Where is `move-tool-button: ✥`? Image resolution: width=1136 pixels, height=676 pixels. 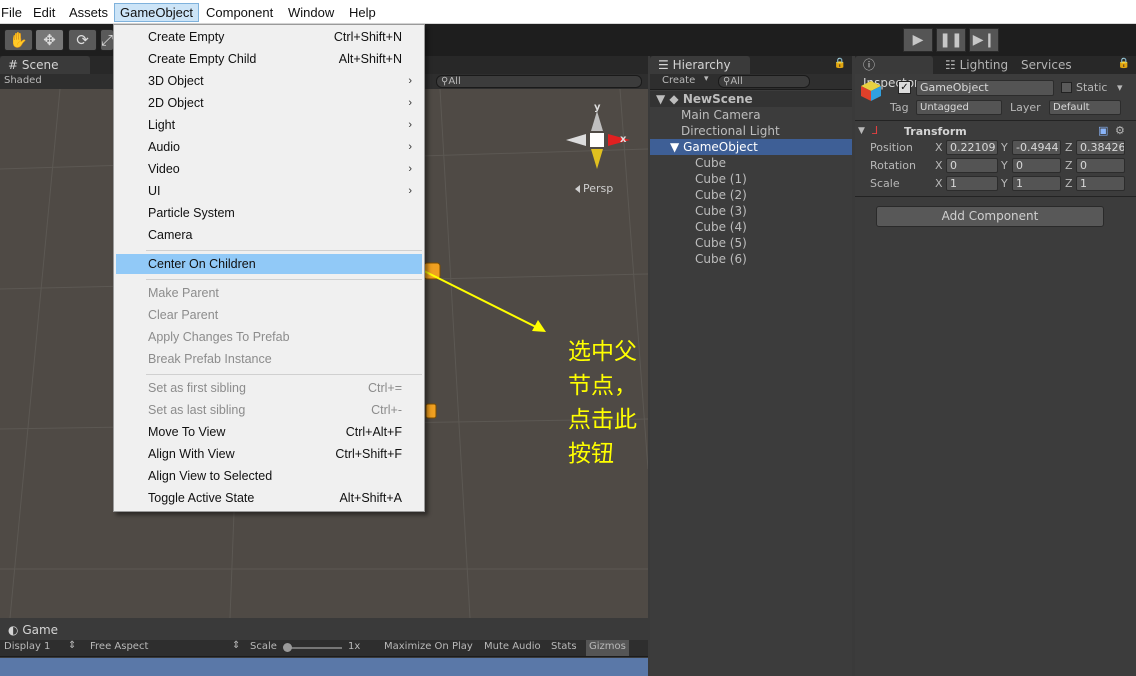 move-tool-button: ✥ is located at coordinates (49, 40).